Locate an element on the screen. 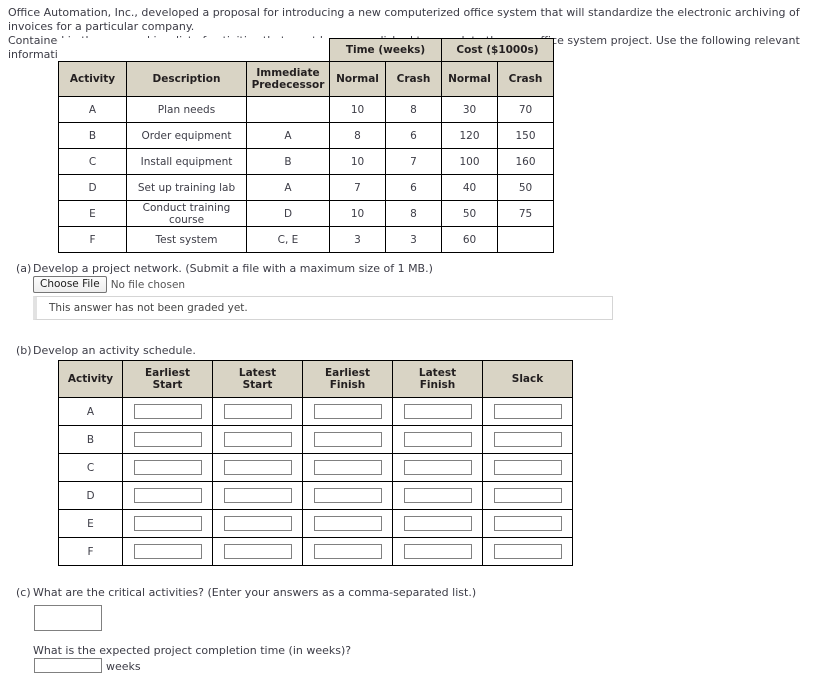  latest-start-input-f is located at coordinates (257, 551).